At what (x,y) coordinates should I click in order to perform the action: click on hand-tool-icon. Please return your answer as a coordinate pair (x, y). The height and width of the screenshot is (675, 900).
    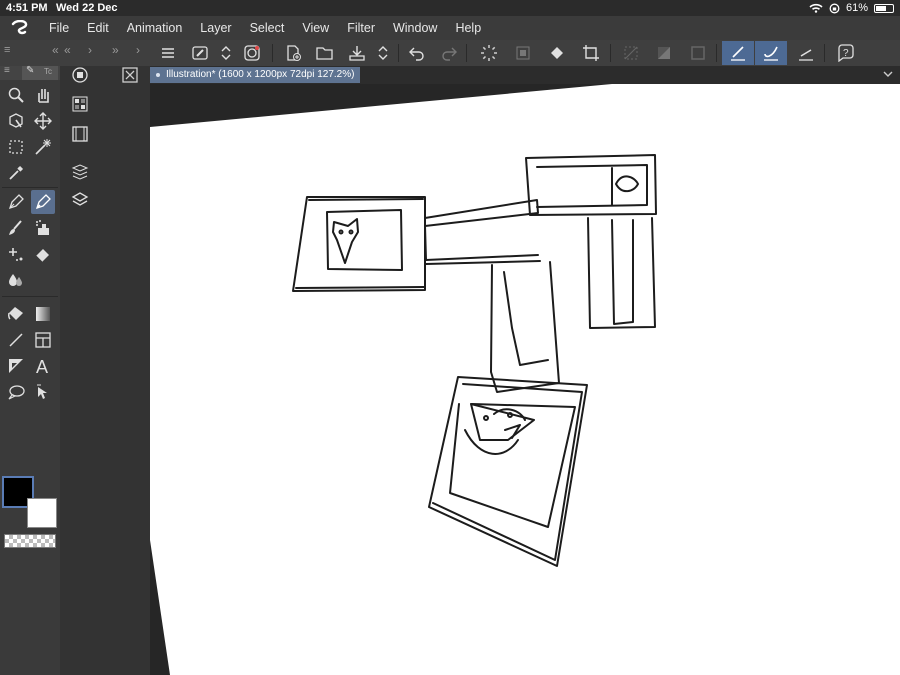
    Looking at the image, I should click on (43, 95).